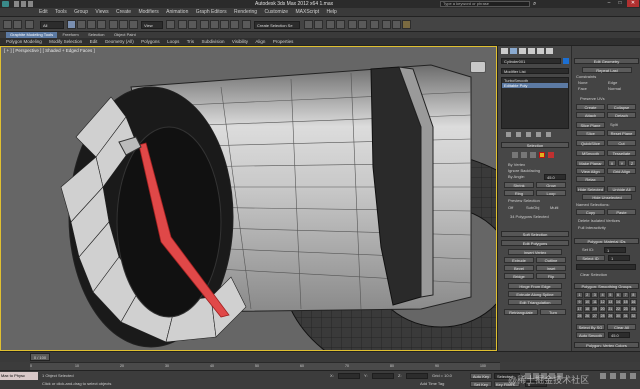  I want to click on smoothing-group-27-button: 27, so click(595, 316).